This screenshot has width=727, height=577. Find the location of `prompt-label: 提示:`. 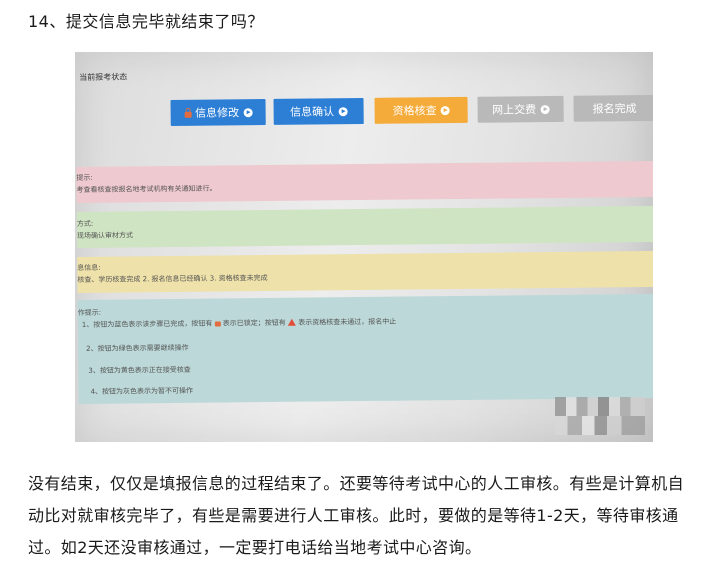

prompt-label: 提示: is located at coordinates (84, 177).